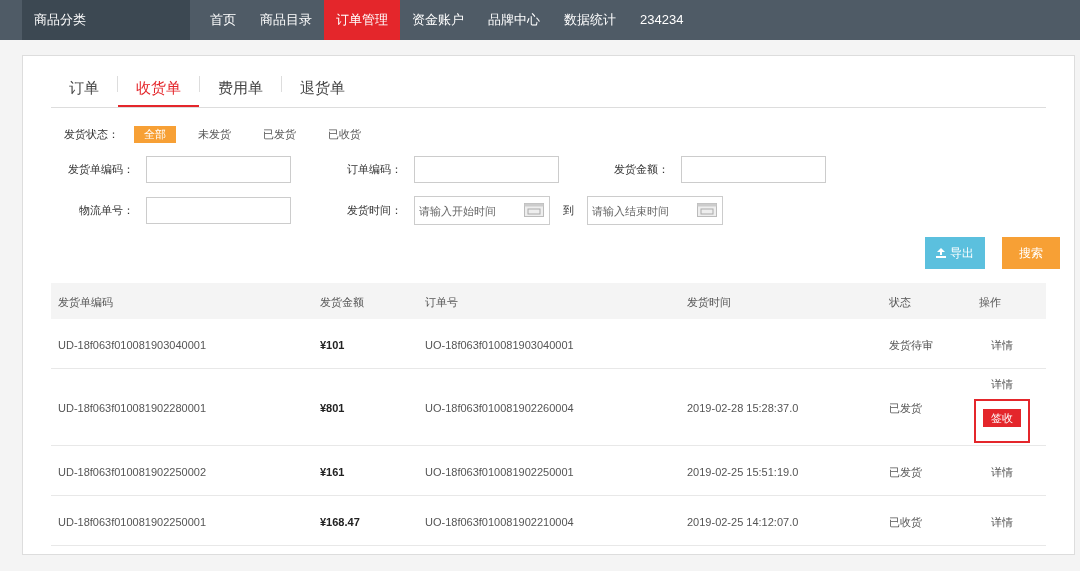  What do you see at coordinates (743, 521) in the screenshot?
I see `table-cell: 2019-02-25 14:12:07.0` at bounding box center [743, 521].